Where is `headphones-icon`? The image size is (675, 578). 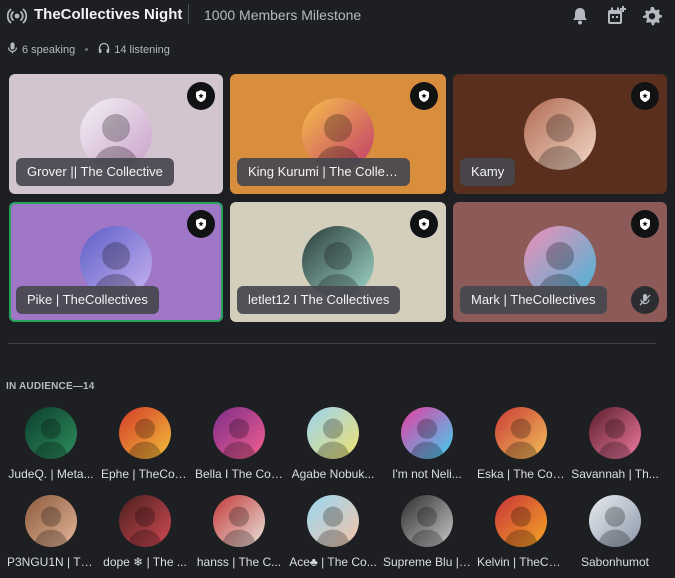 headphones-icon is located at coordinates (104, 49).